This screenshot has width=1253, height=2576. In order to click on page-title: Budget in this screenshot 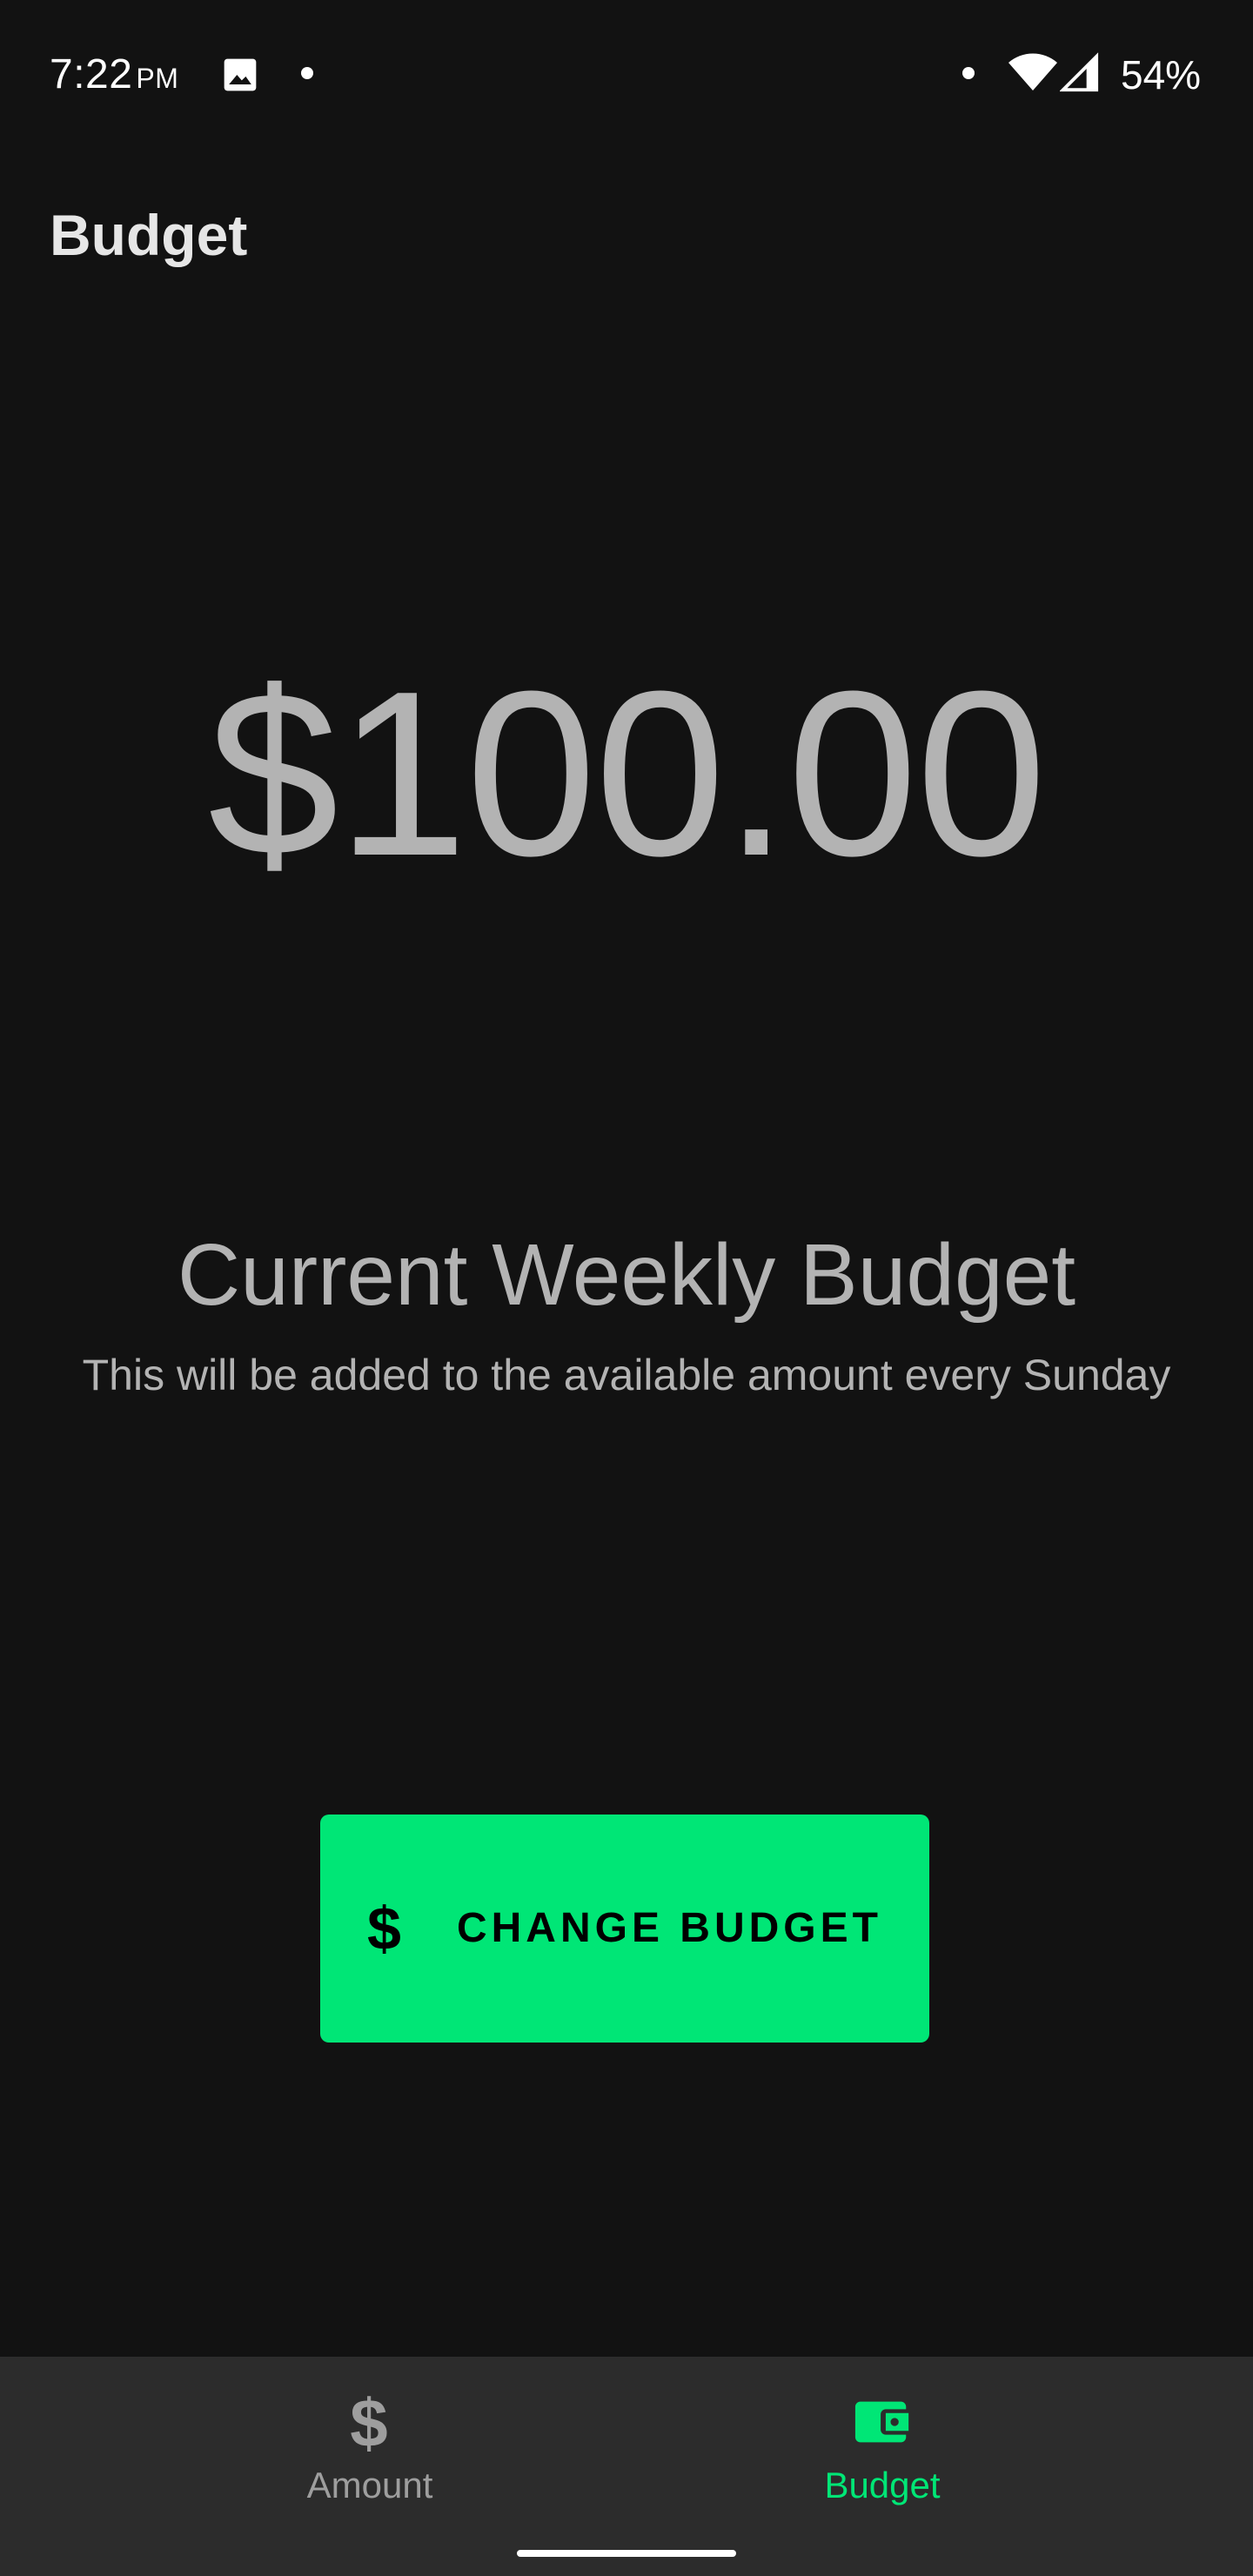, I will do `click(149, 235)`.